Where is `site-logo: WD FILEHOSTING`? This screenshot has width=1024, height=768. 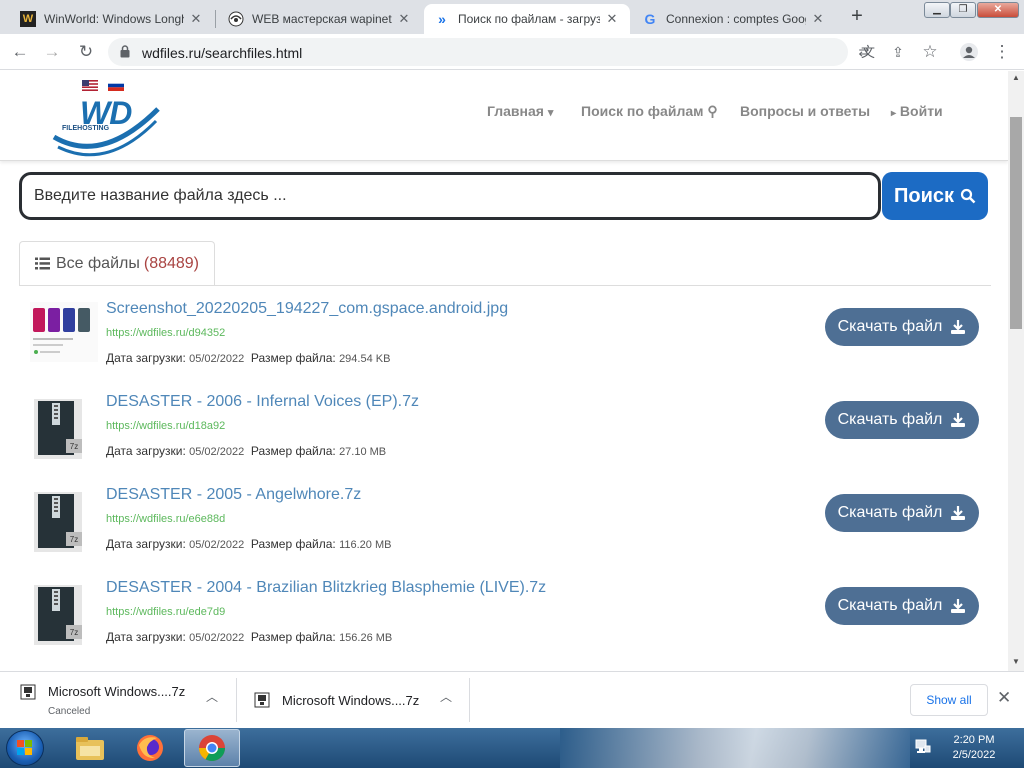 site-logo: WD FILEHOSTING is located at coordinates (107, 127).